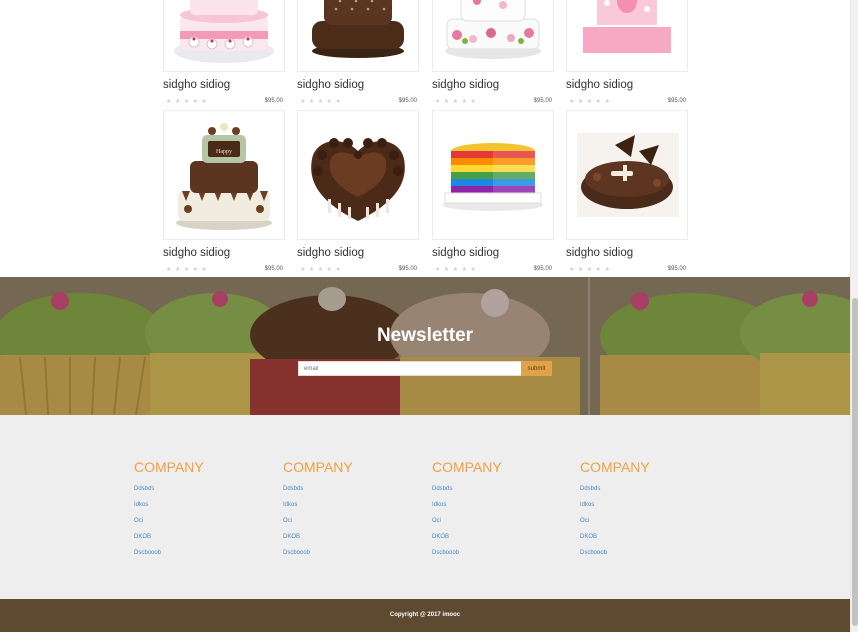  I want to click on svg-text: Happy, so click(224, 152).